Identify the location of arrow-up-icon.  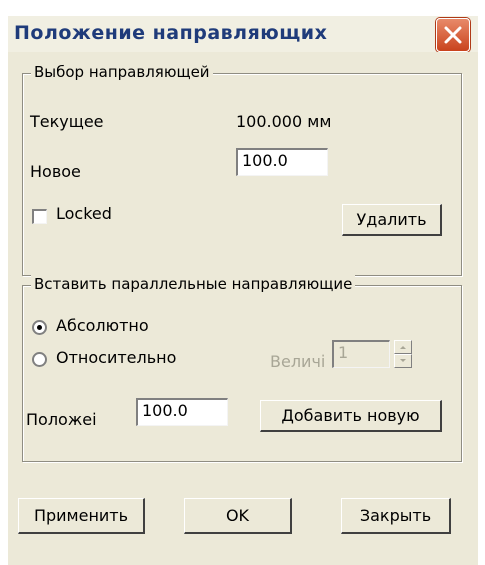
(403, 347).